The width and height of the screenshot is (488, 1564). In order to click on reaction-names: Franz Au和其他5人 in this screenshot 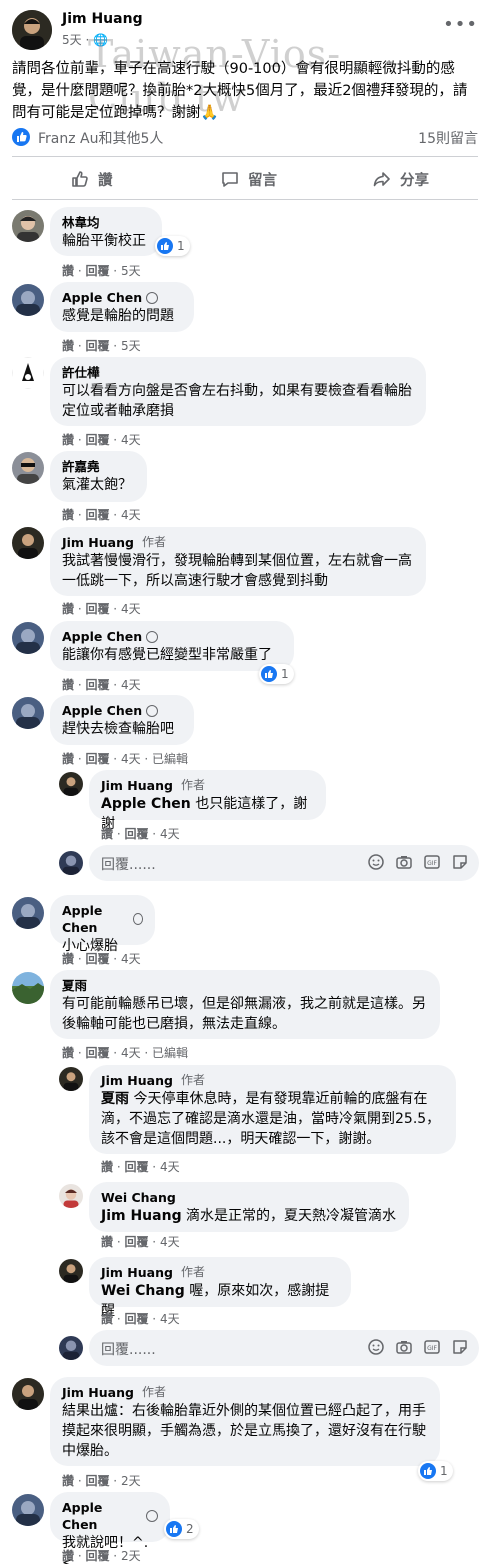, I will do `click(100, 138)`.